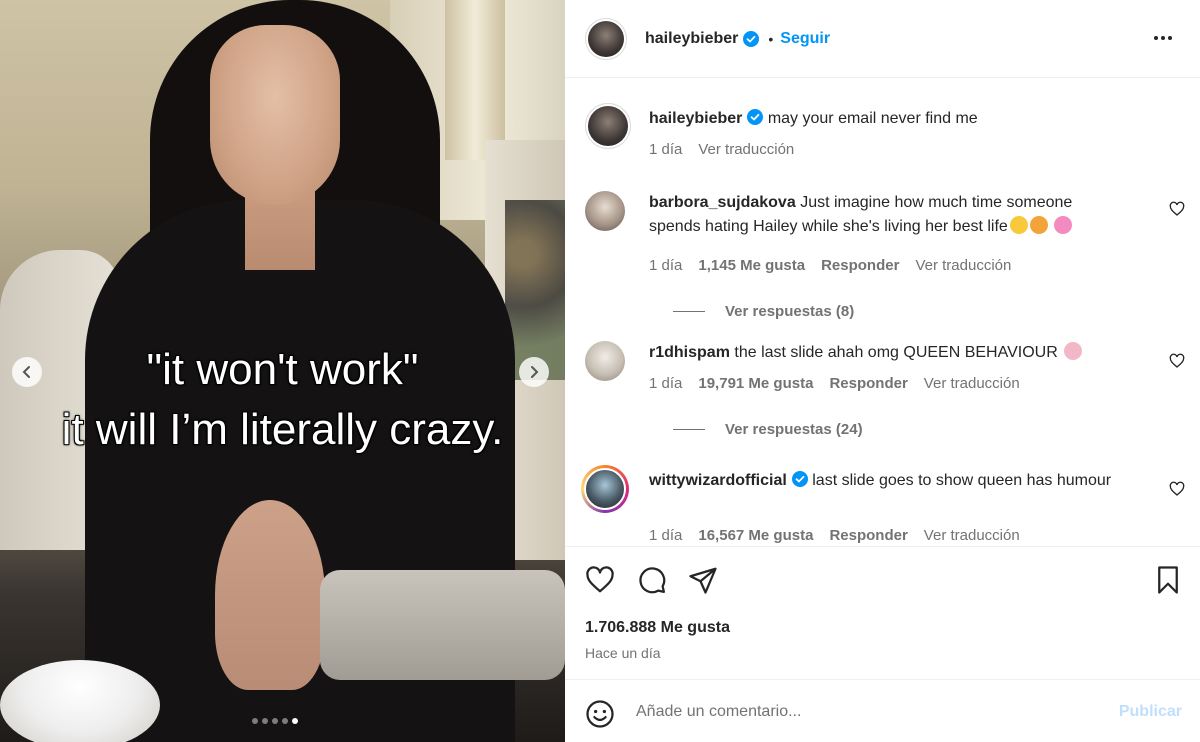  I want to click on post-timestamp: Hace un día, so click(623, 653).